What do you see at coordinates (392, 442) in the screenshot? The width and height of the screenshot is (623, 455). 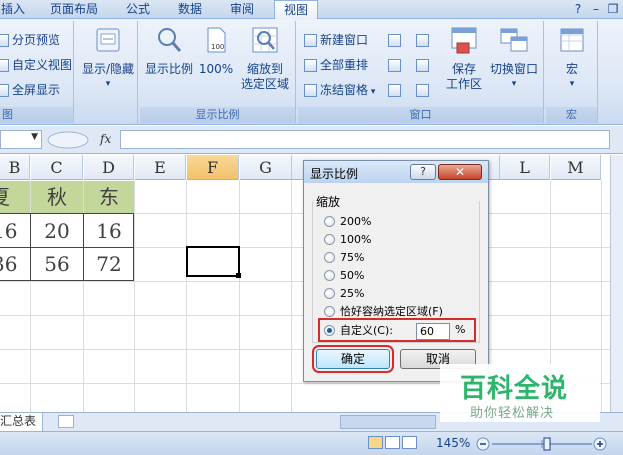 I see `page-layout-view-icon` at bounding box center [392, 442].